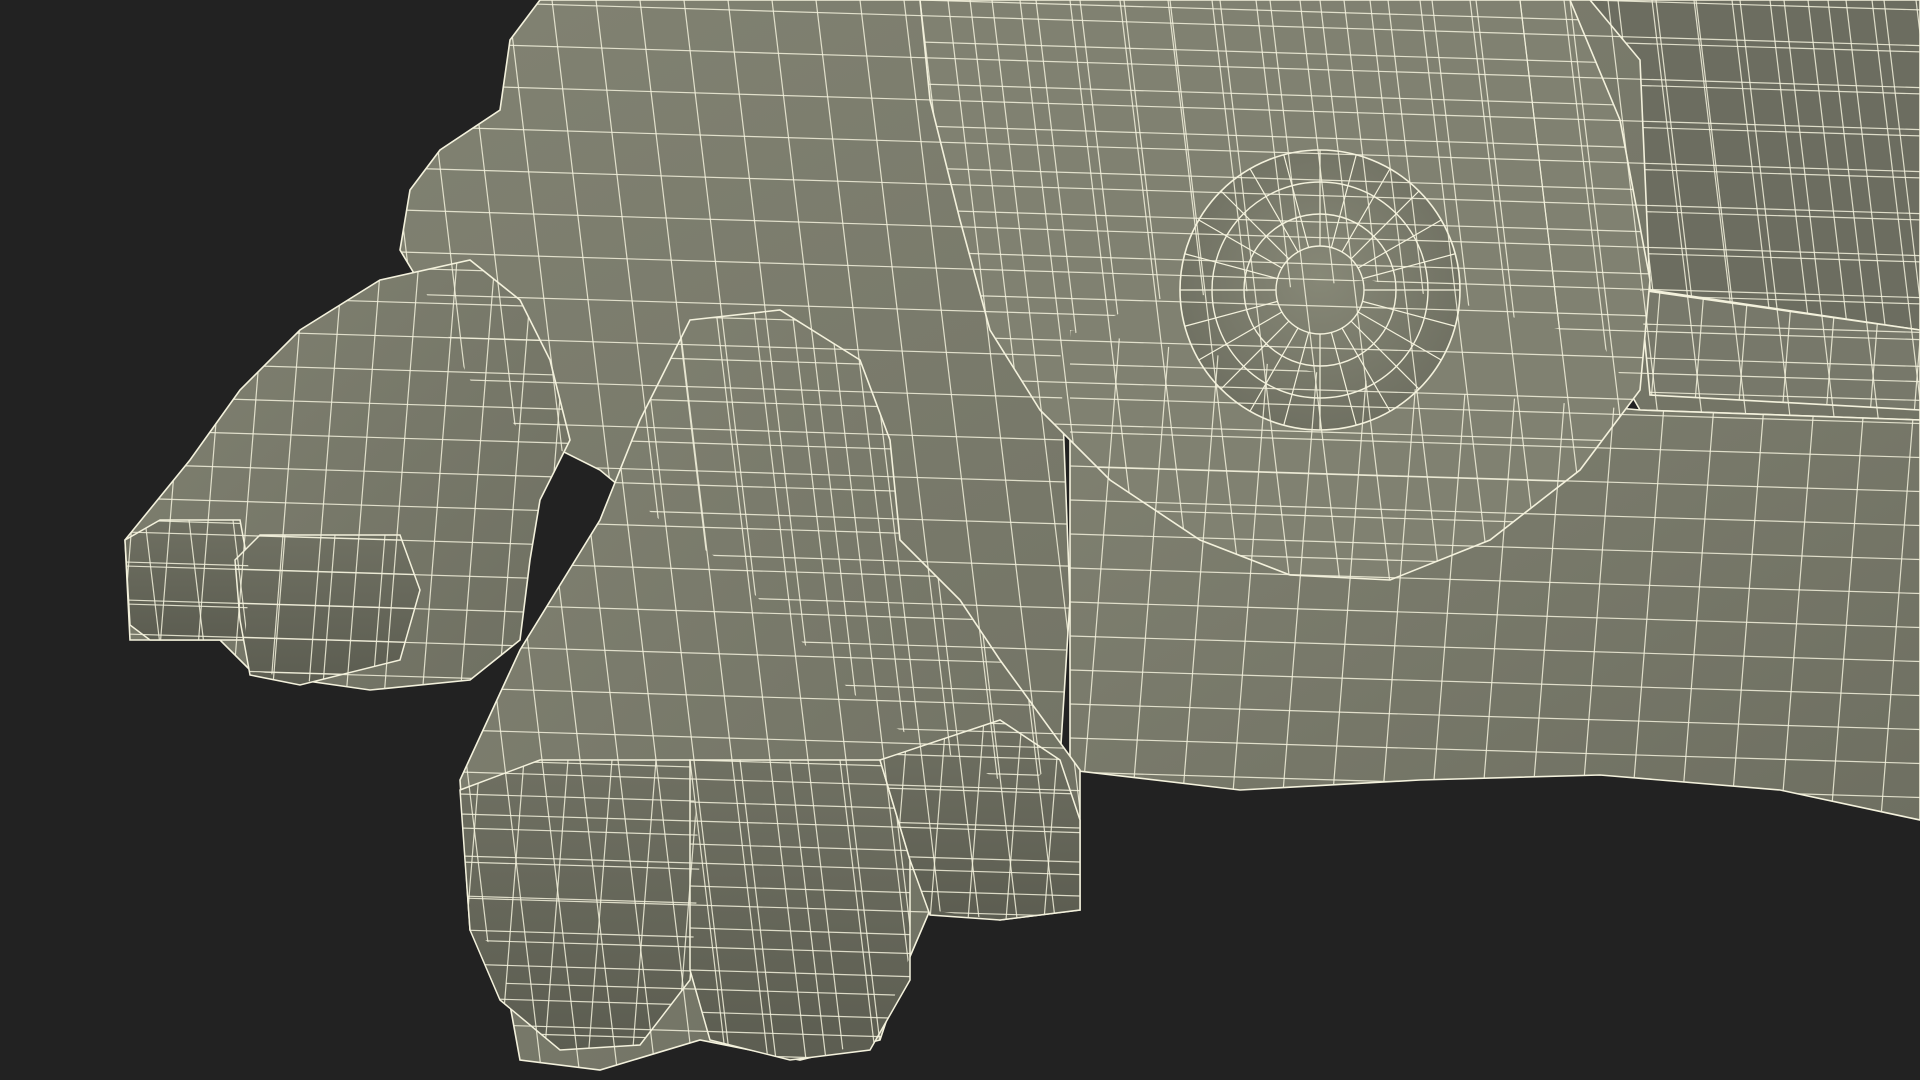 The width and height of the screenshot is (1920, 1080). Describe the element at coordinates (187, 580) in the screenshot. I see `model-back-paw-toe-front` at that location.